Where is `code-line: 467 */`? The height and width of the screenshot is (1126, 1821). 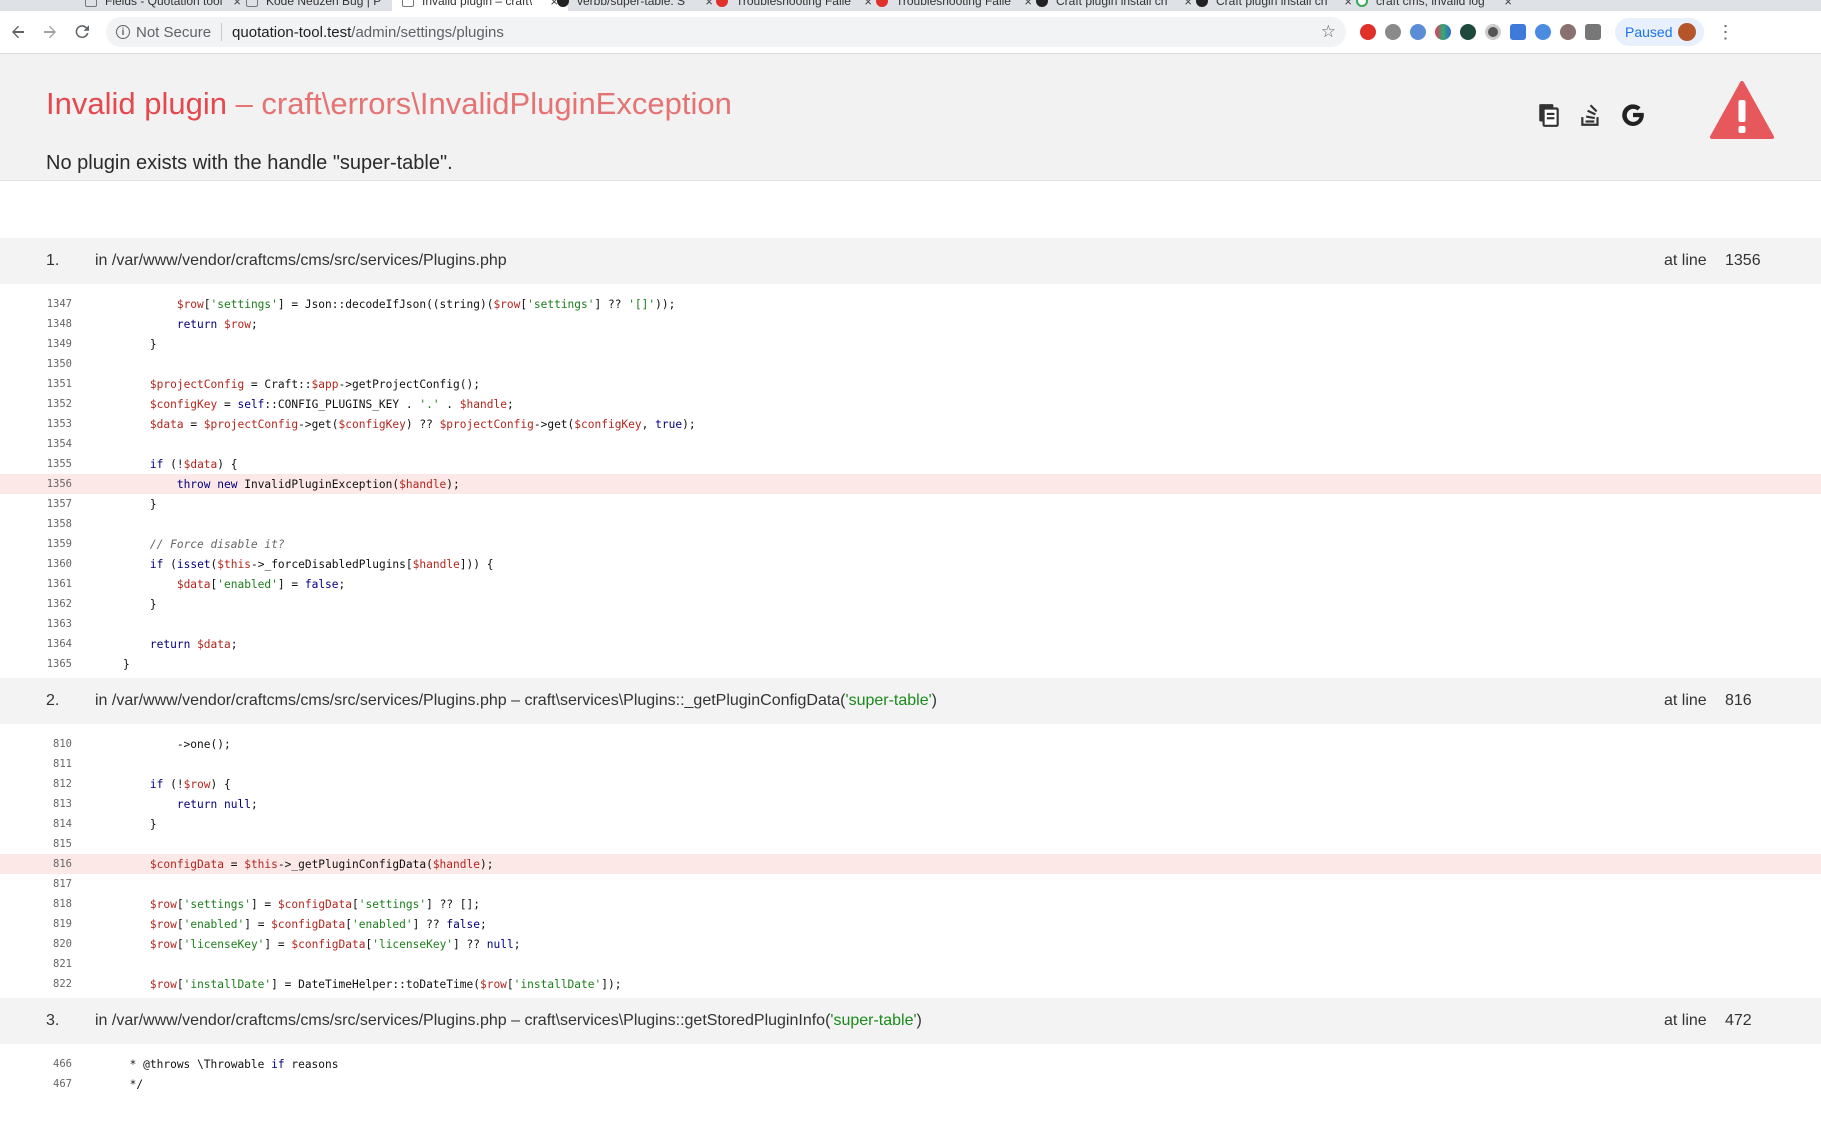
code-line: 467 */ is located at coordinates (910, 1084).